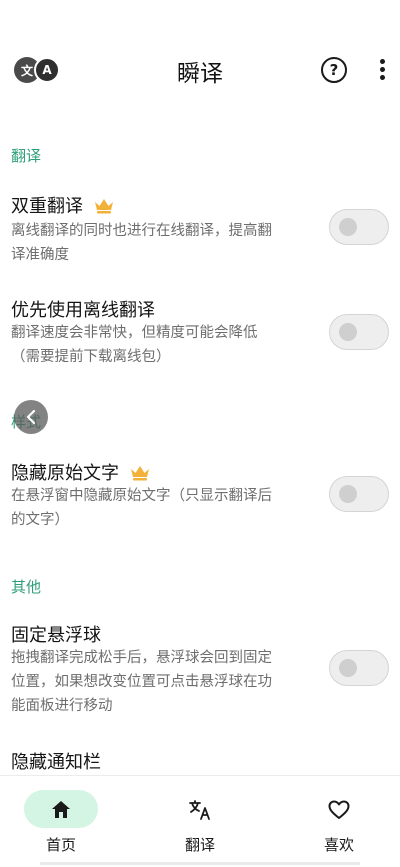 This screenshot has height=867, width=400. Describe the element at coordinates (199, 845) in the screenshot. I see `nav-label-translate: 翻译` at that location.